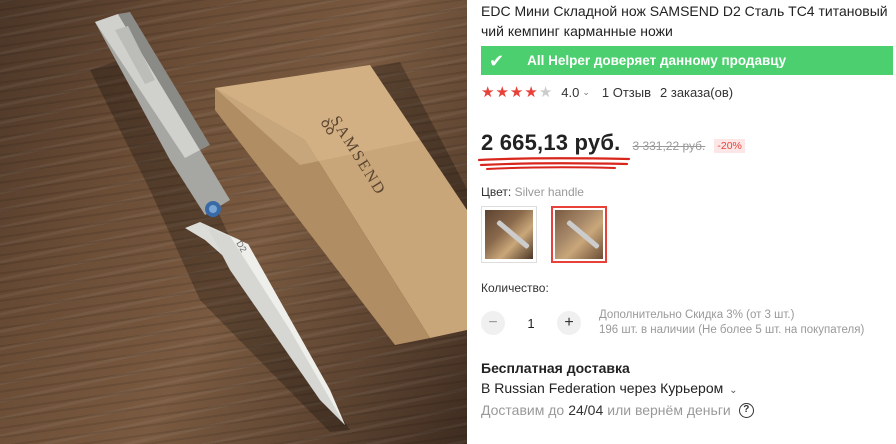  Describe the element at coordinates (697, 315) in the screenshot. I see `bulk-discount-note: Дополнительно Скидка 3% (от 3 шт.)` at that location.